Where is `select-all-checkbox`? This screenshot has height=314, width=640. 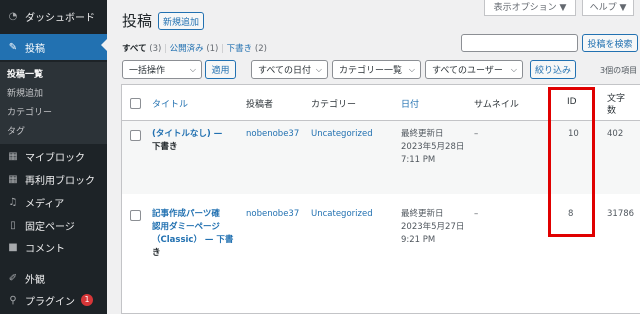
select-all-checkbox is located at coordinates (135, 103).